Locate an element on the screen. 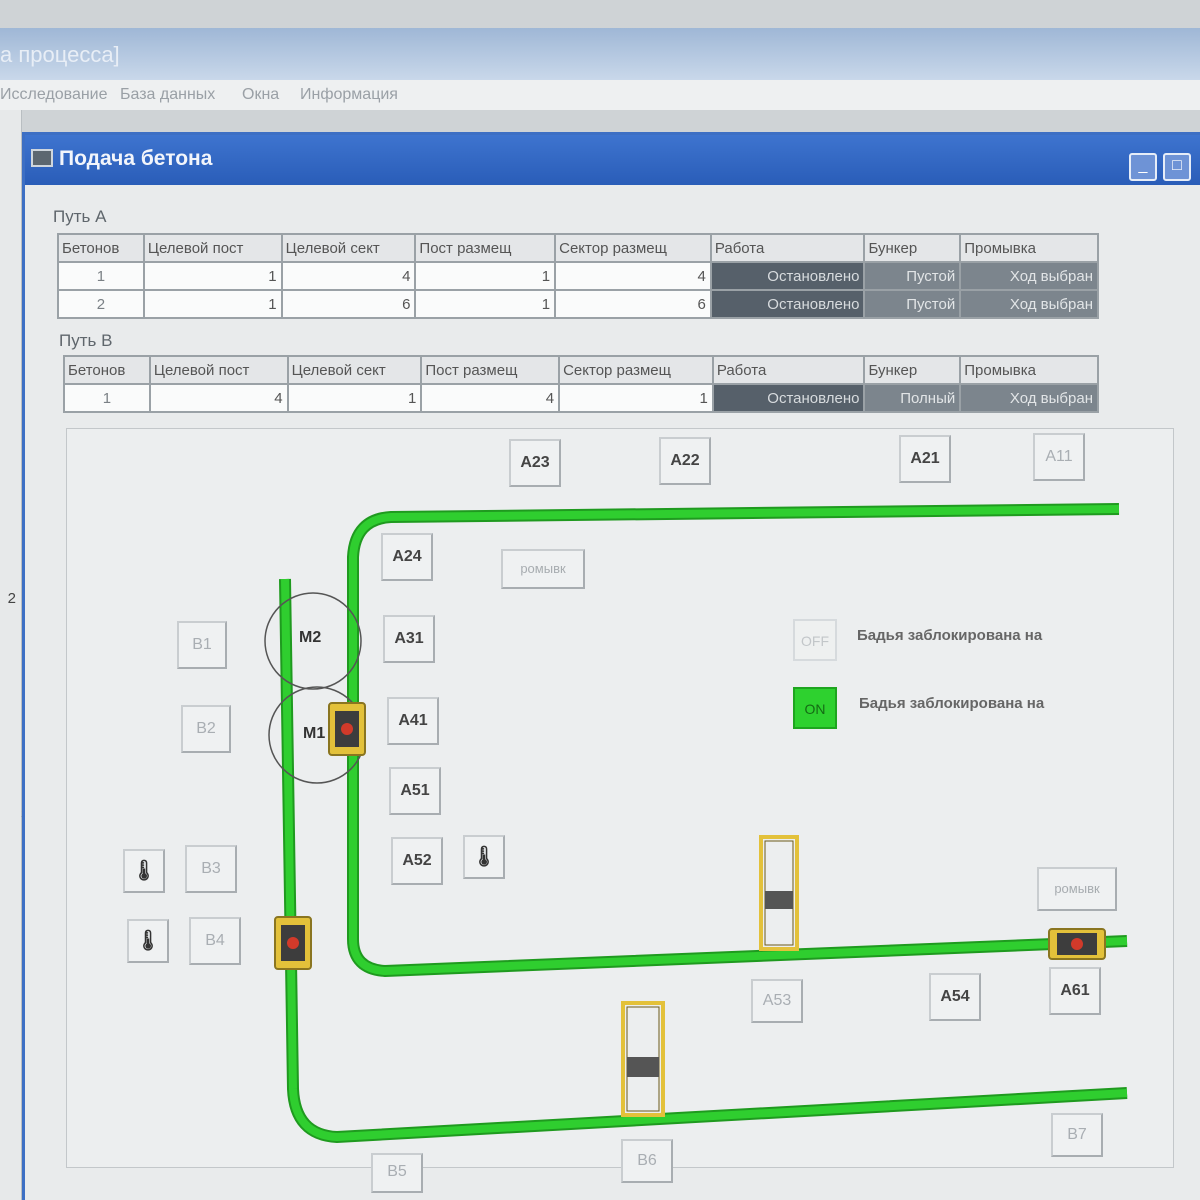  table-row: 1 4 1 4 1 Остановлено Полный Ход выбран is located at coordinates (581, 398).